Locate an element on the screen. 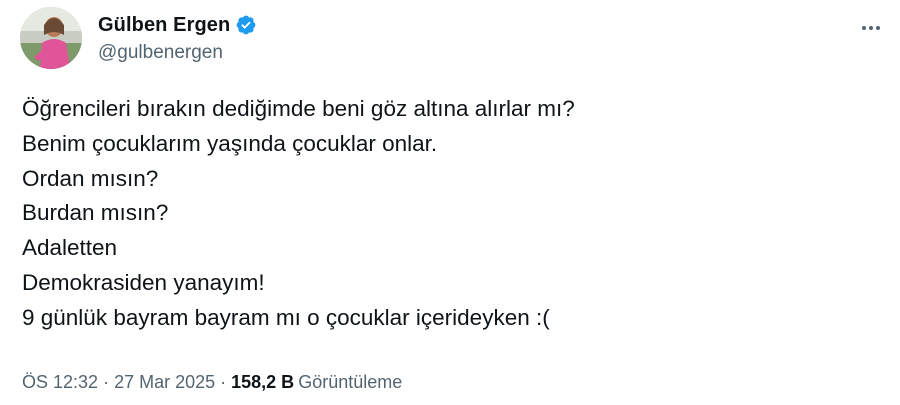 The height and width of the screenshot is (405, 900). more-options-button is located at coordinates (871, 28).